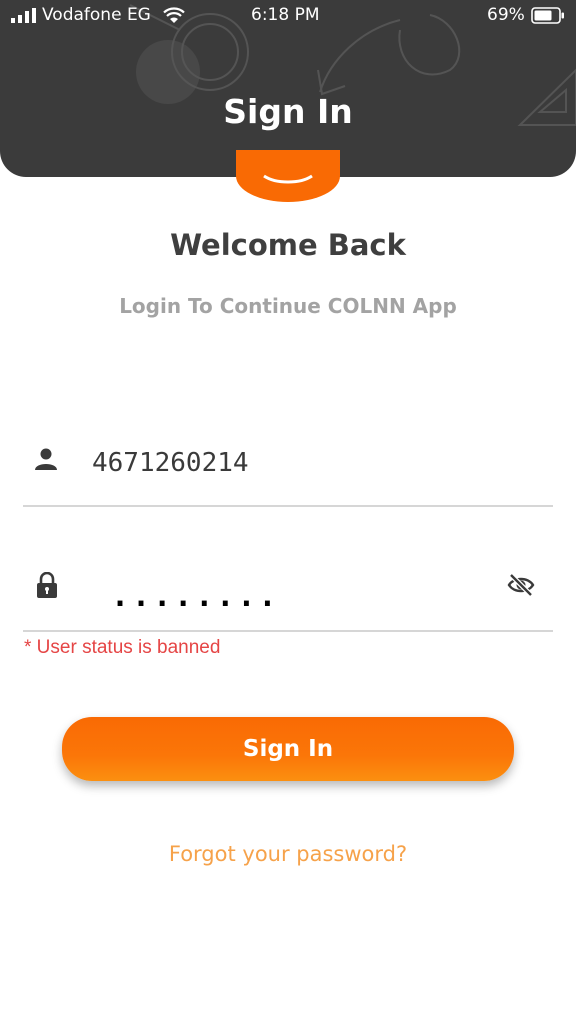  Describe the element at coordinates (301, 596) in the screenshot. I see `password-input` at that location.